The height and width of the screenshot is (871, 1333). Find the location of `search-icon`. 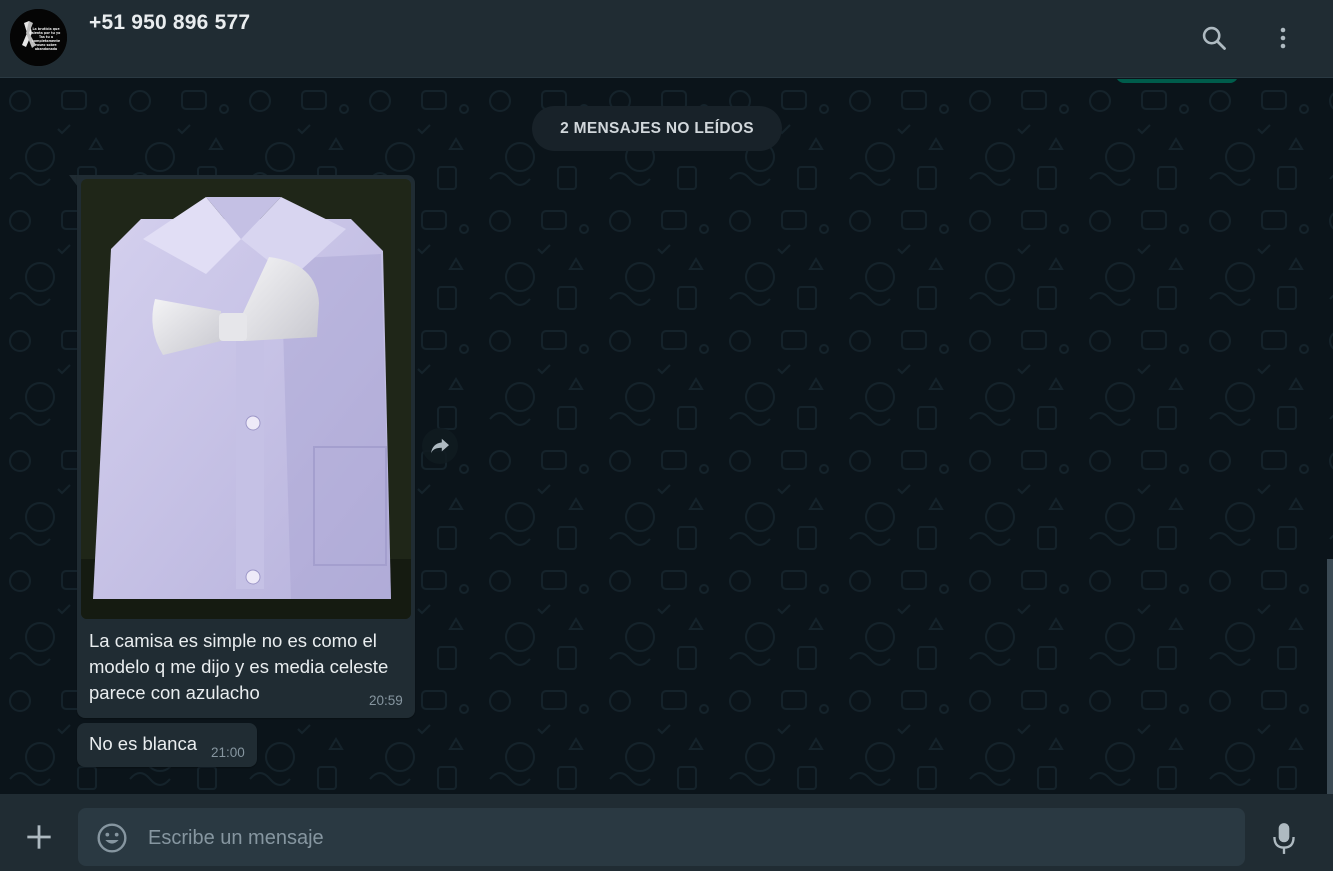

search-icon is located at coordinates (1214, 38).